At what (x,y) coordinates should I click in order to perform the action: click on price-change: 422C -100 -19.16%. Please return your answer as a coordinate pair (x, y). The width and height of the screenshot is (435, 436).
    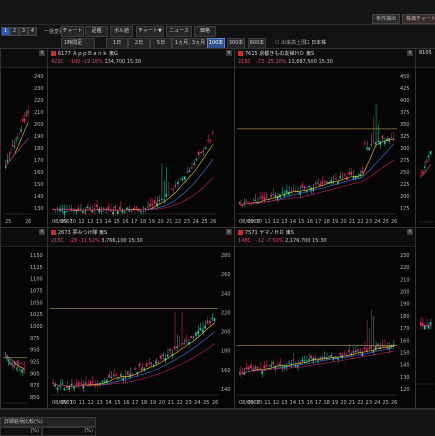
    Looking at the image, I should click on (77, 62).